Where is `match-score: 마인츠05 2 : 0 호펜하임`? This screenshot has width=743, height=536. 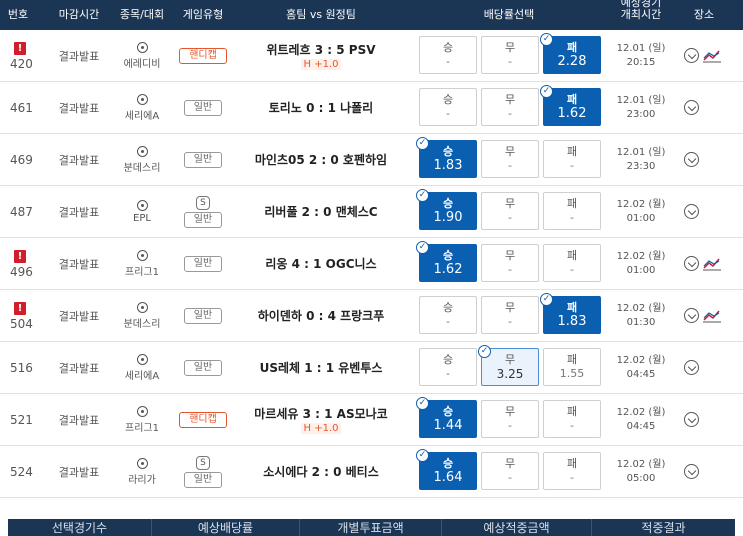
match-score: 마인츠05 2 : 0 호펜하임 is located at coordinates (321, 160).